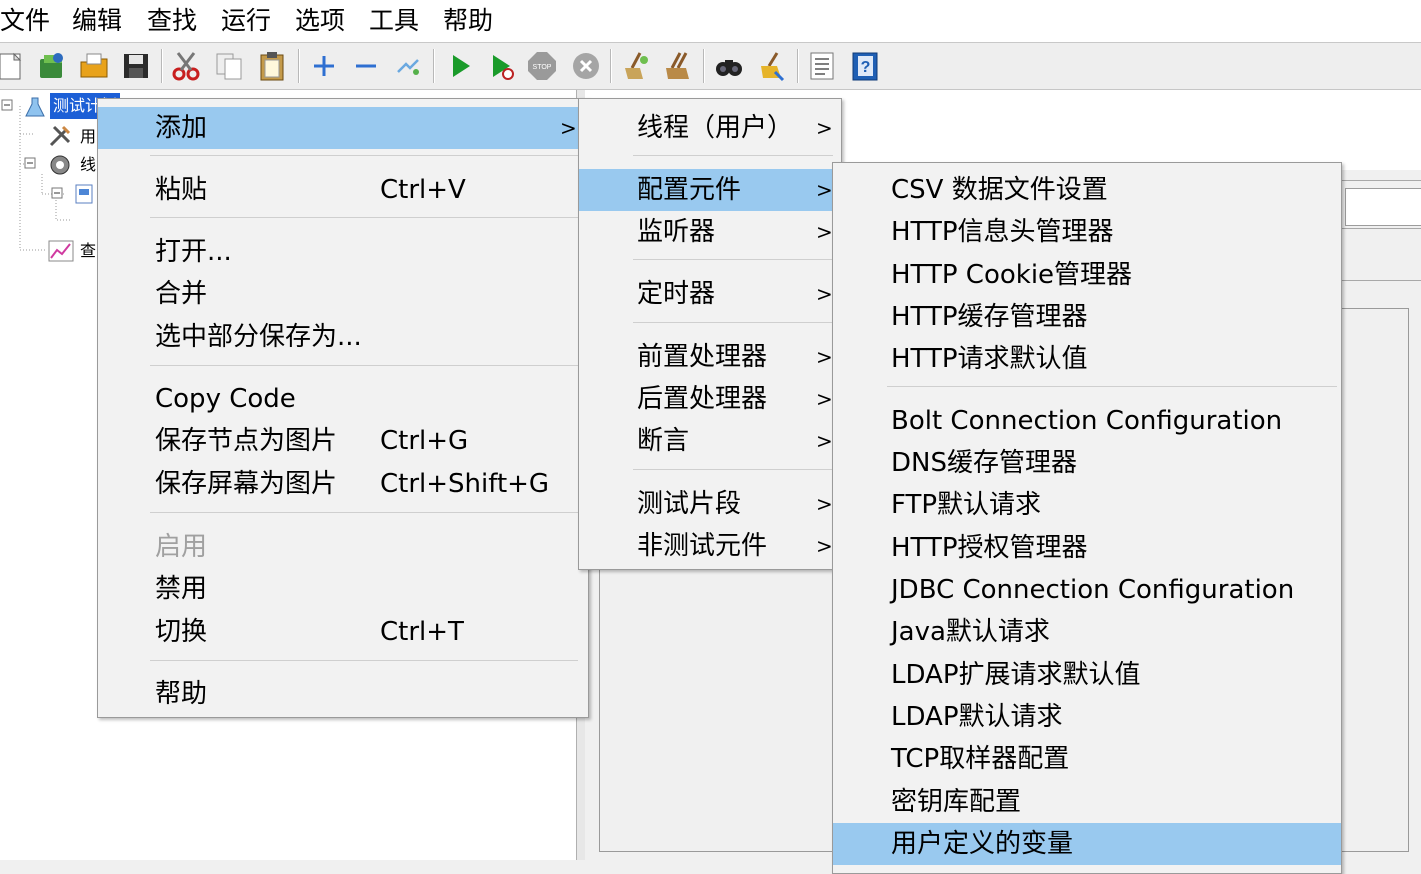  Describe the element at coordinates (246, 484) in the screenshot. I see `menu-item-label: 保存屏幕为图片` at that location.